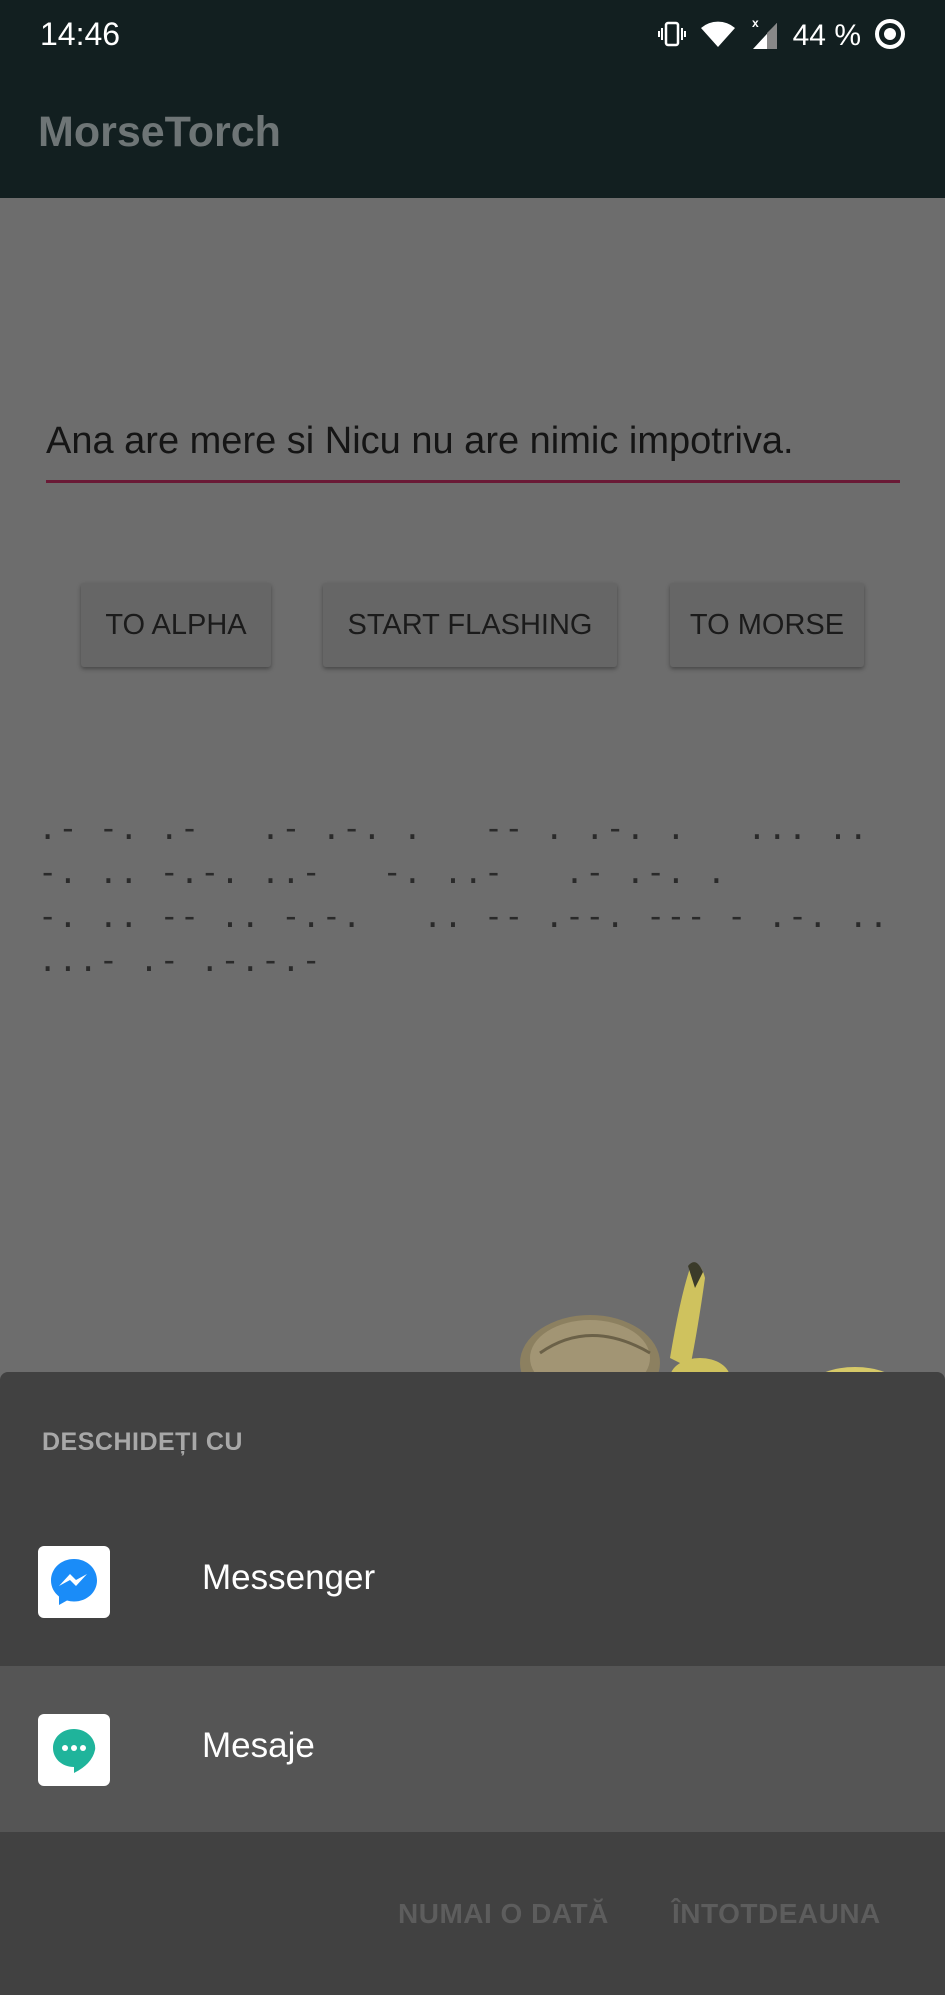 Image resolution: width=945 pixels, height=1995 pixels. Describe the element at coordinates (289, 1577) in the screenshot. I see `messenger-label: Messenger` at that location.